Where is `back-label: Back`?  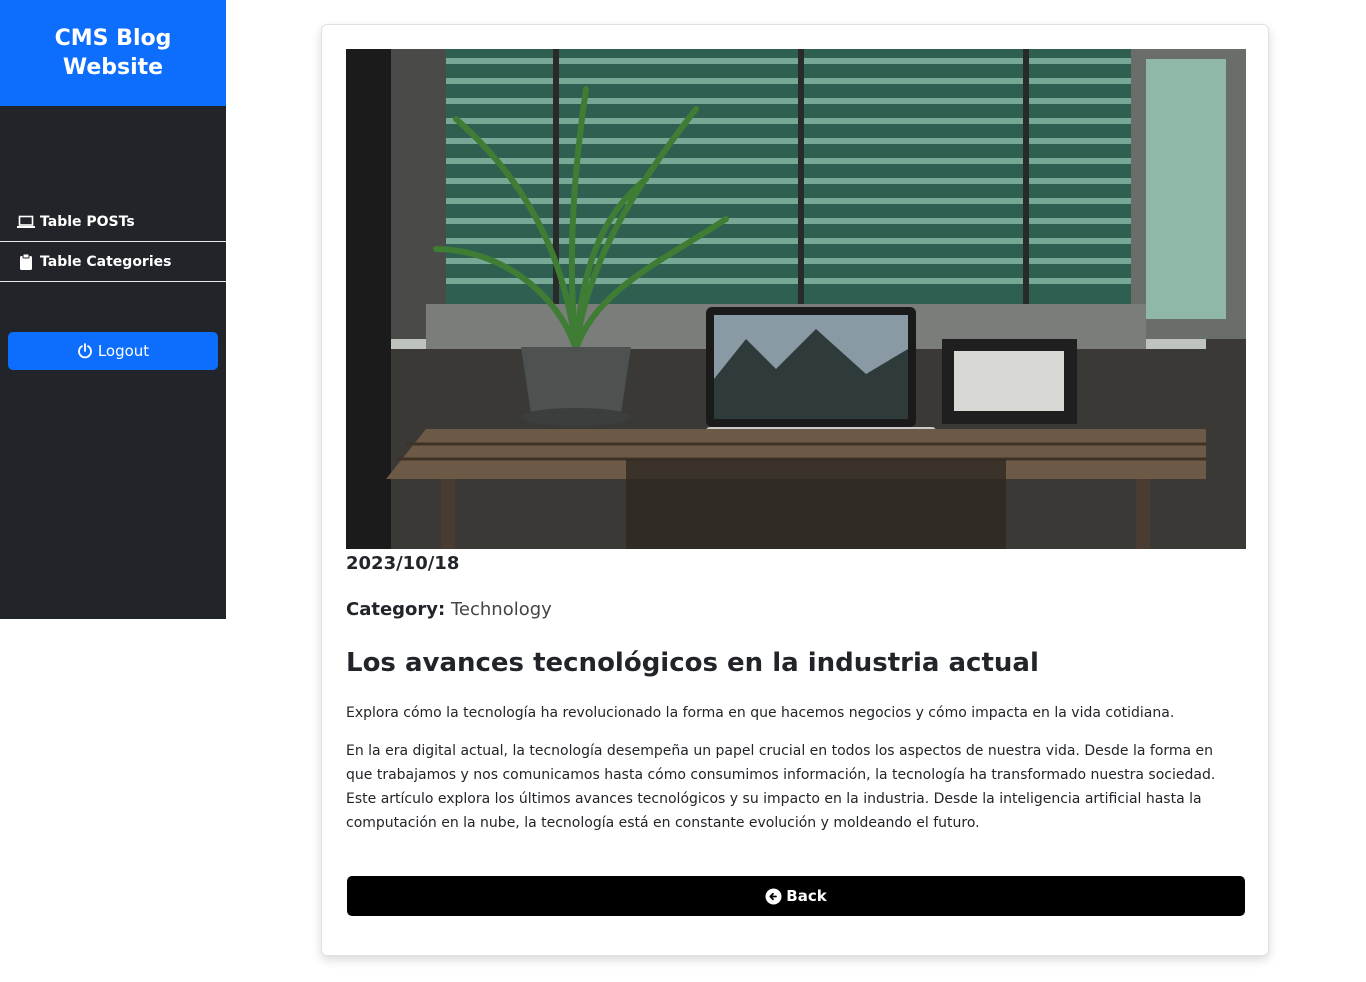
back-label: Back is located at coordinates (806, 896).